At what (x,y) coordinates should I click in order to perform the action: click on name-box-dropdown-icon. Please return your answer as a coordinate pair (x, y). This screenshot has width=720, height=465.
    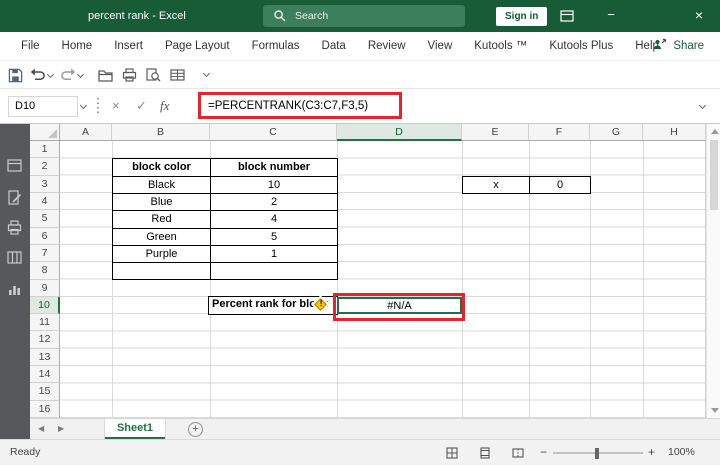
    Looking at the image, I should click on (83, 105).